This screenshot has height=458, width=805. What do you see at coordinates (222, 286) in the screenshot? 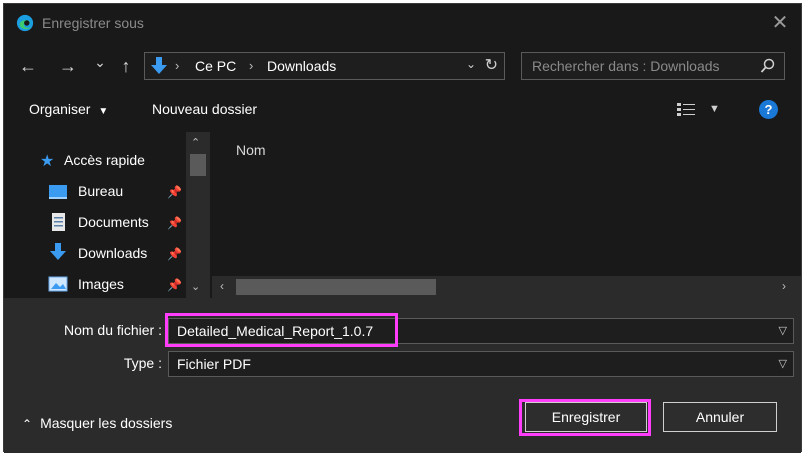
I see `chevron-left-icon: ‹` at bounding box center [222, 286].